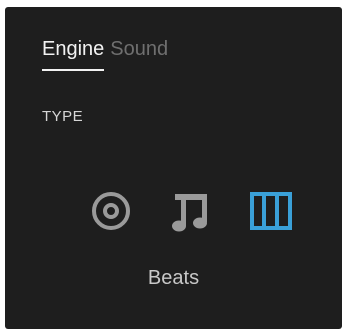  I want to click on type-section-label: TYPE, so click(63, 116).